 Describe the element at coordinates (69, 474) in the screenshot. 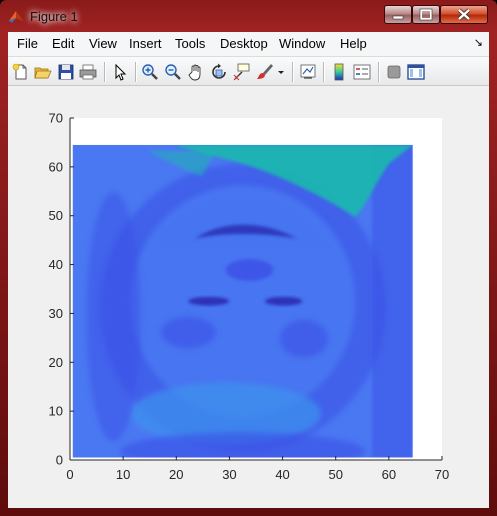

I see `x-tick-label: 0` at that location.